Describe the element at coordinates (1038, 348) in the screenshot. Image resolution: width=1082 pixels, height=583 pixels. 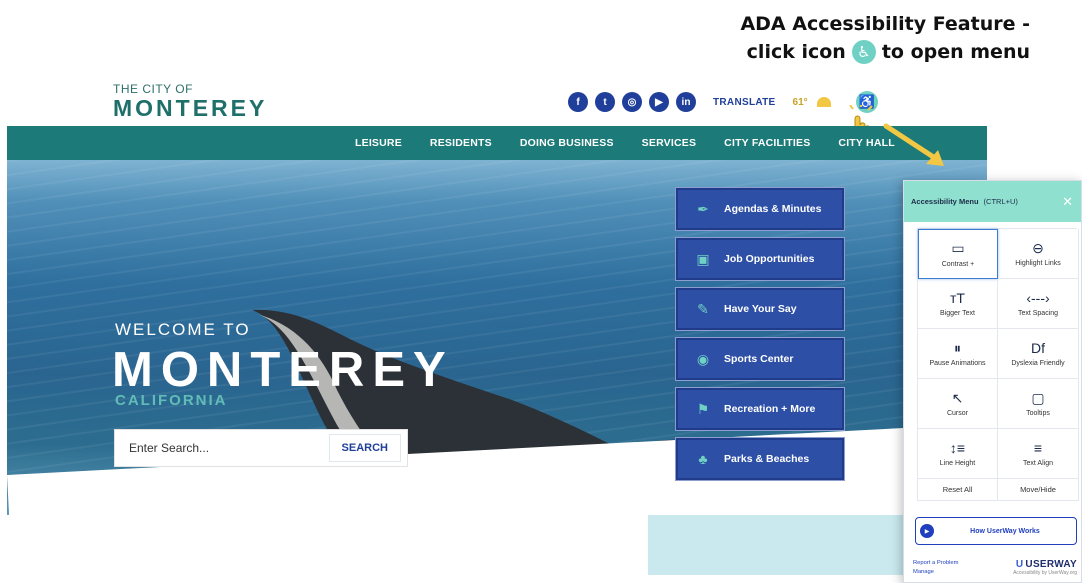
I see `dyslexia-icon: Df` at that location.